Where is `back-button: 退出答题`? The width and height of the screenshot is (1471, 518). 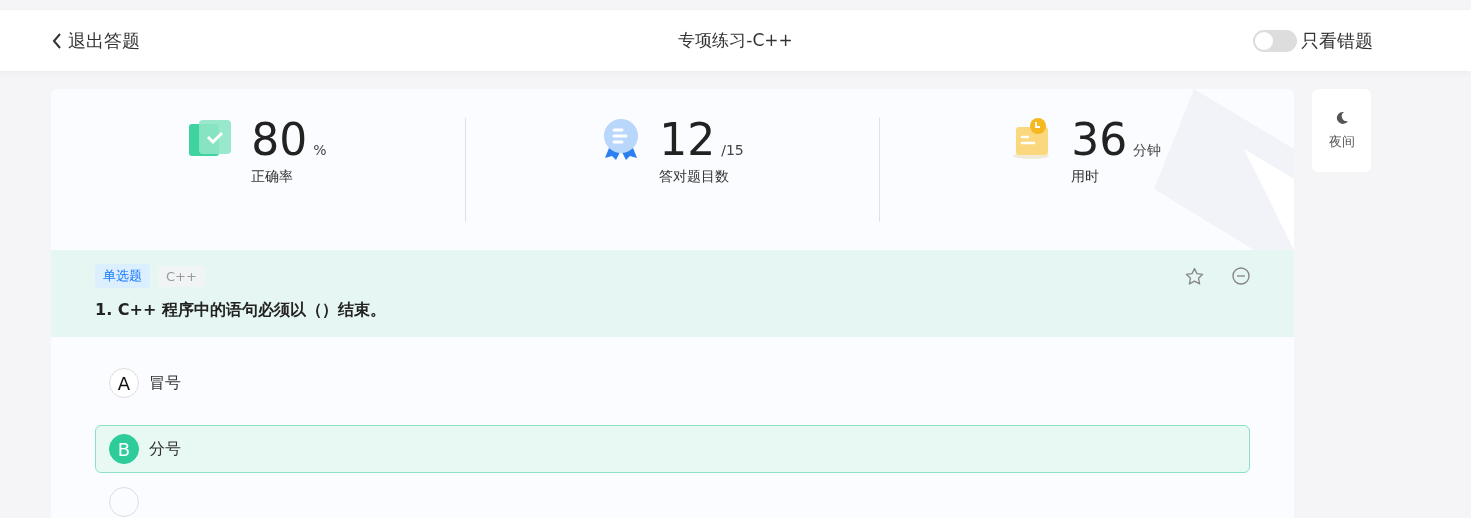 back-button: 退出答题 is located at coordinates (96, 40).